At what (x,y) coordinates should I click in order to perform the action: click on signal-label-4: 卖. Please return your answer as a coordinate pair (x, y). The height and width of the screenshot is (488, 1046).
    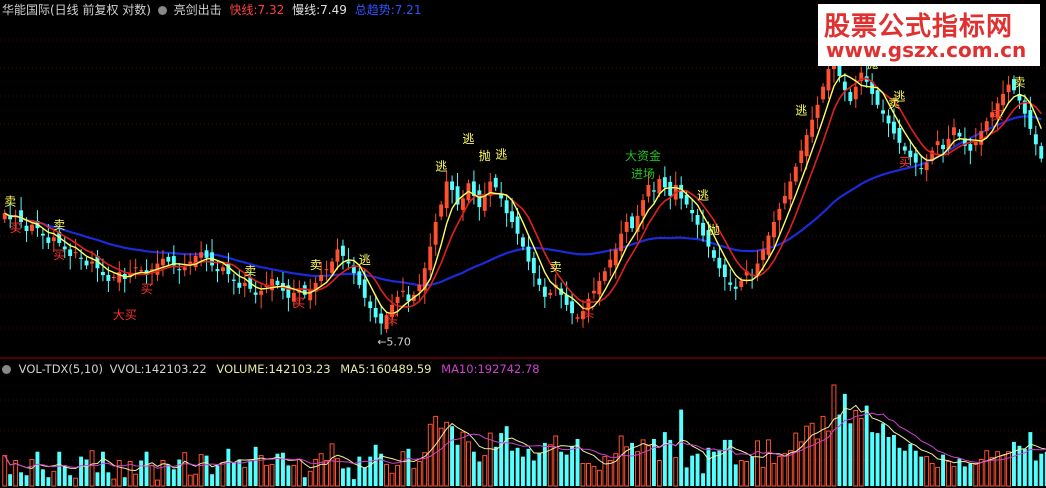
    Looking at the image, I should click on (556, 267).